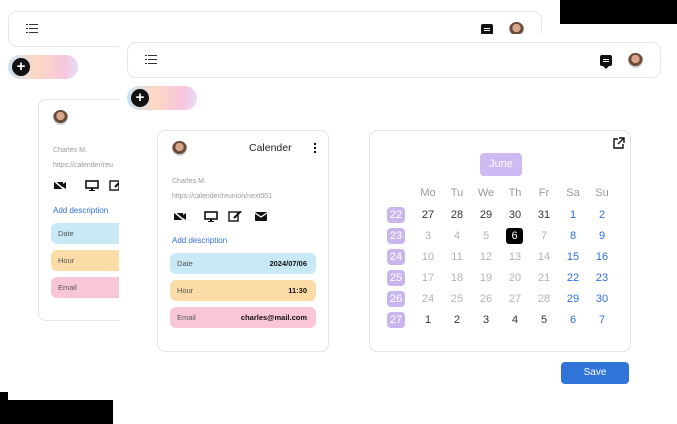  I want to click on card-title: Calender, so click(270, 148).